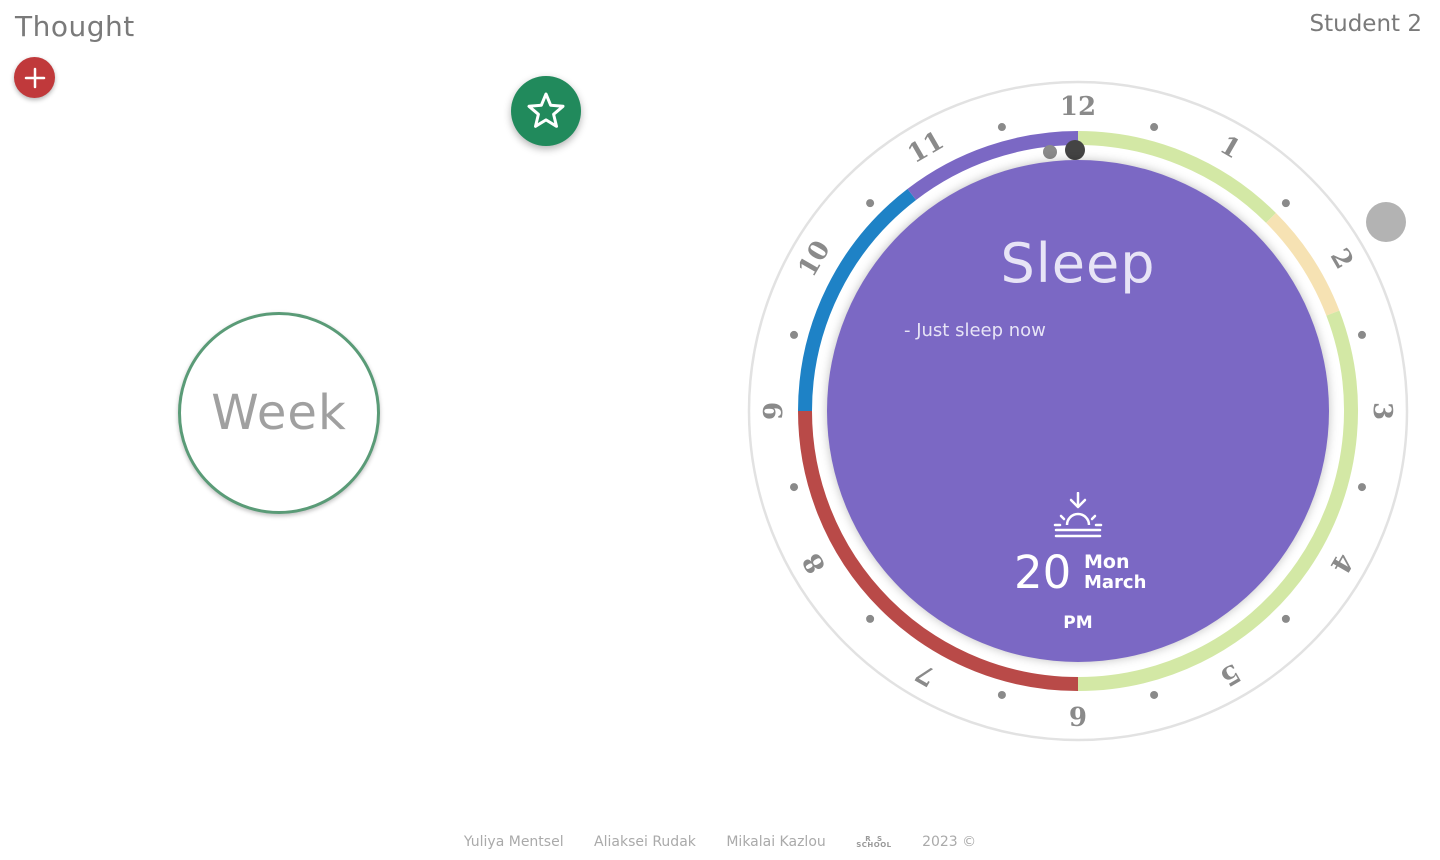  What do you see at coordinates (1366, 24) in the screenshot?
I see `user-name: Student 2` at bounding box center [1366, 24].